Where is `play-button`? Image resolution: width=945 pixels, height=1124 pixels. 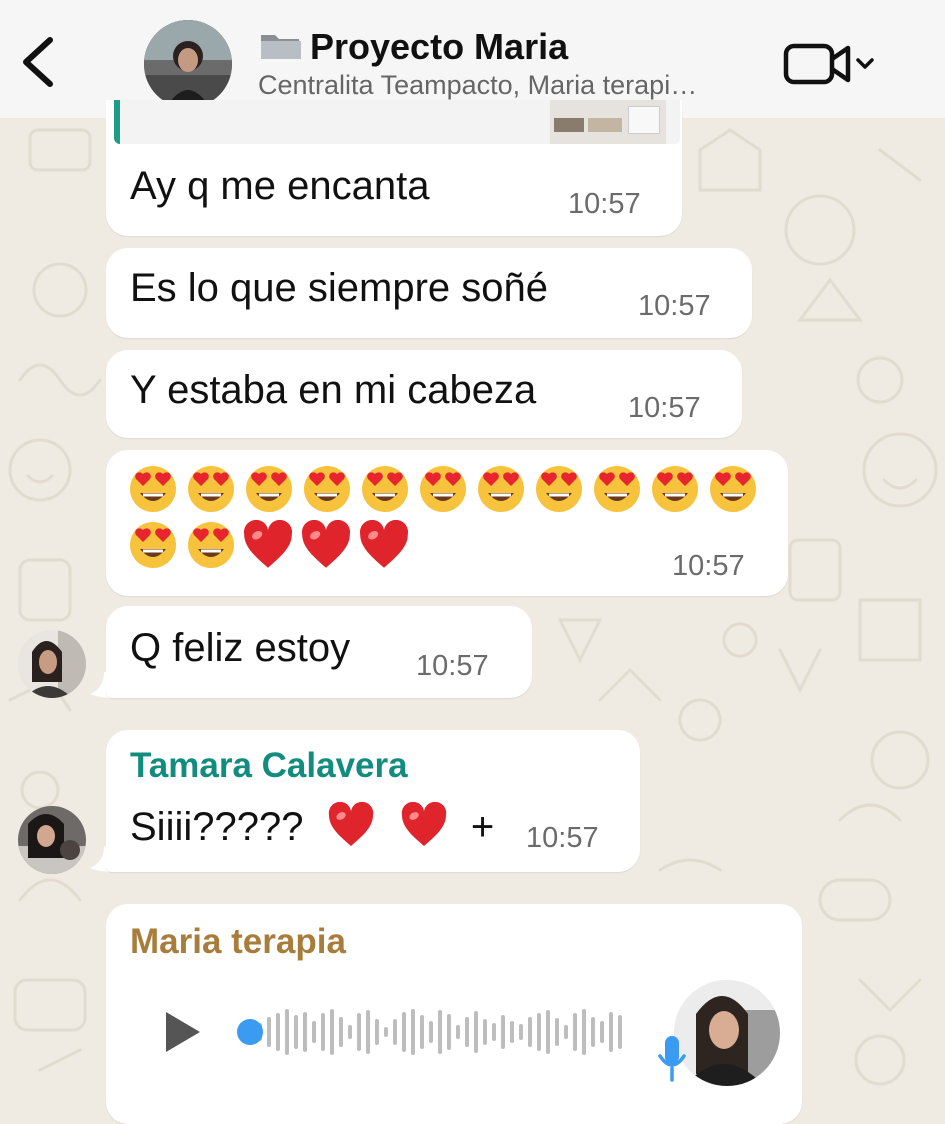 play-button is located at coordinates (182, 1032).